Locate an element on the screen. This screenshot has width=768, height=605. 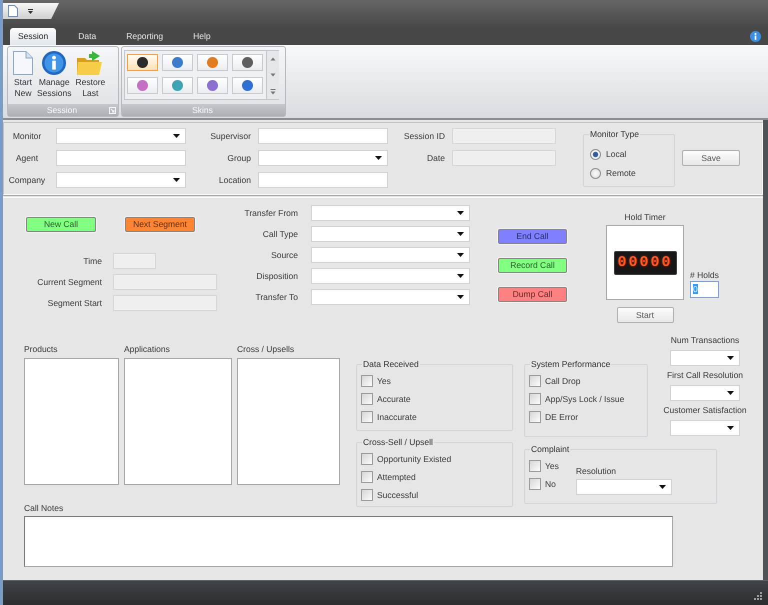
ribbon-tab: Session is located at coordinates (33, 36).